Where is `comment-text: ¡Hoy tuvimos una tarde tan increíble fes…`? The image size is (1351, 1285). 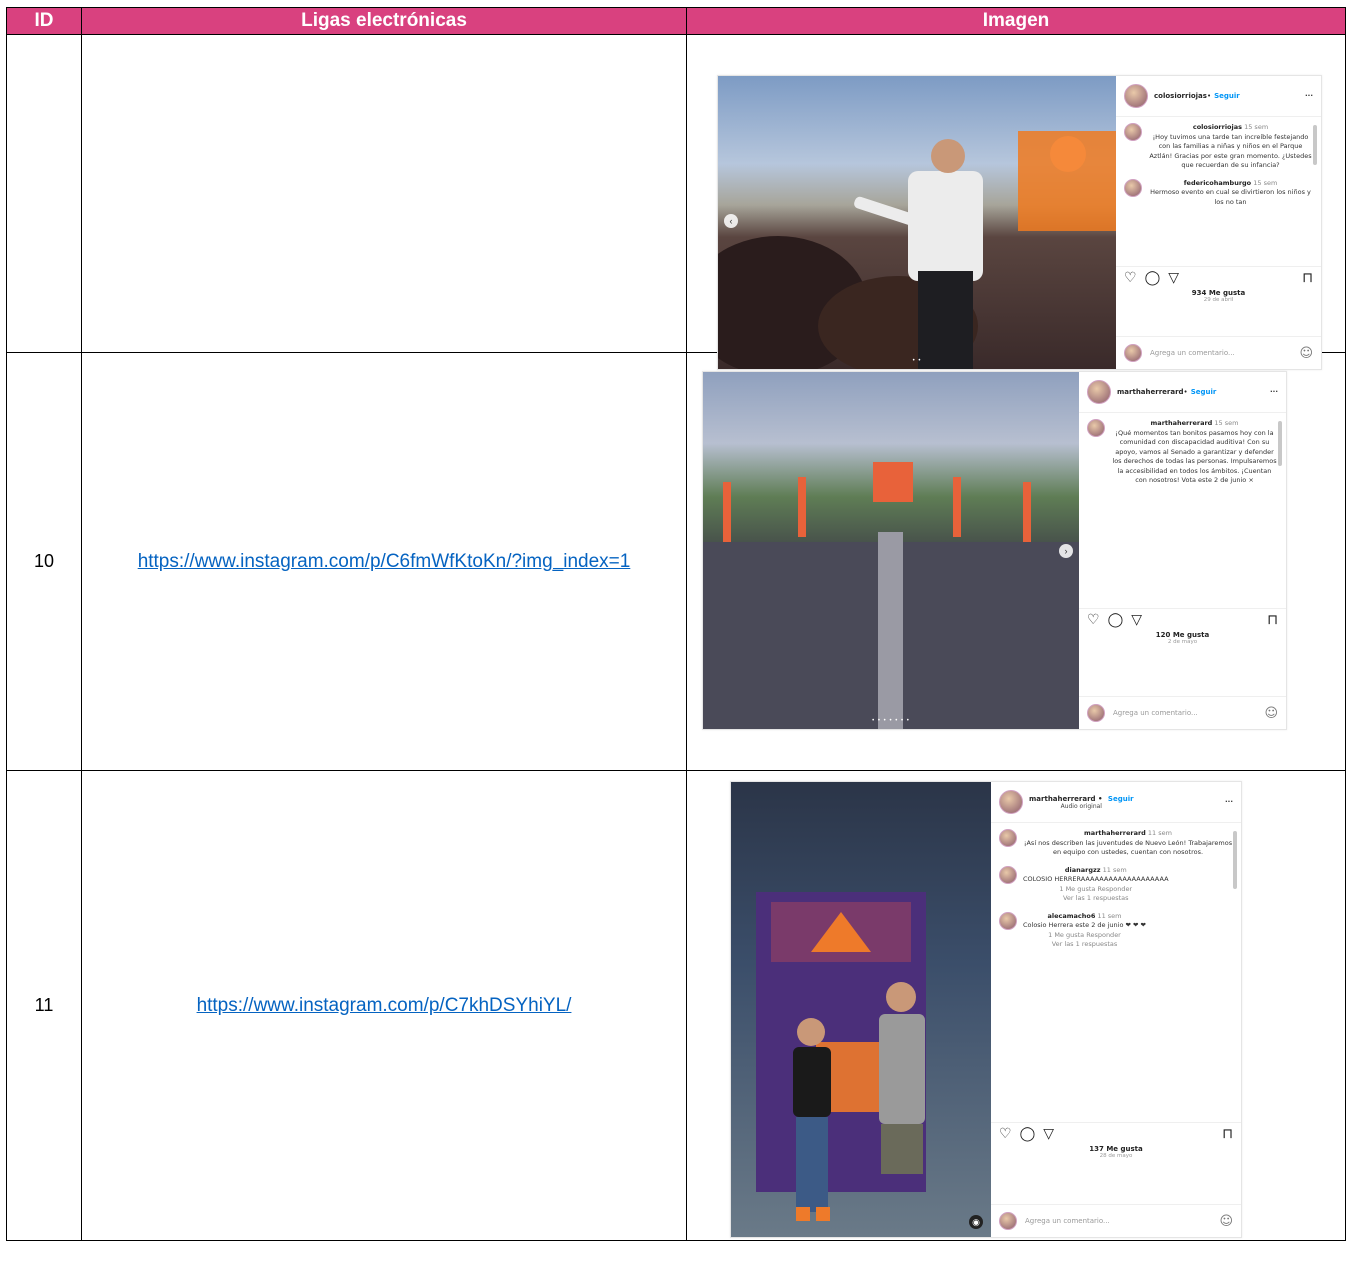 comment-text: ¡Hoy tuvimos una tarde tan increíble fes… is located at coordinates (1230, 151).